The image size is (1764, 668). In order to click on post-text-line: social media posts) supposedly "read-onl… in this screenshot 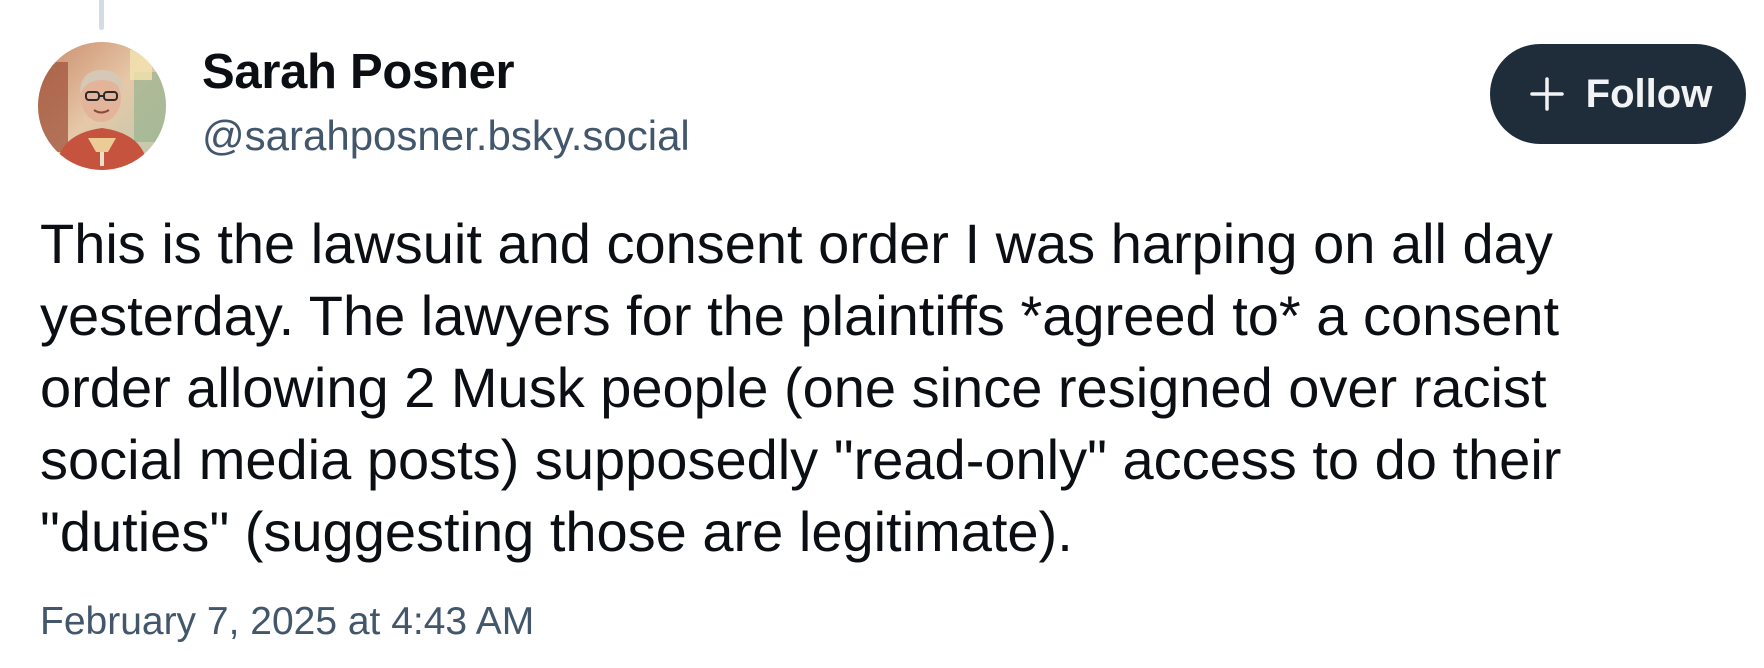, I will do `click(801, 459)`.